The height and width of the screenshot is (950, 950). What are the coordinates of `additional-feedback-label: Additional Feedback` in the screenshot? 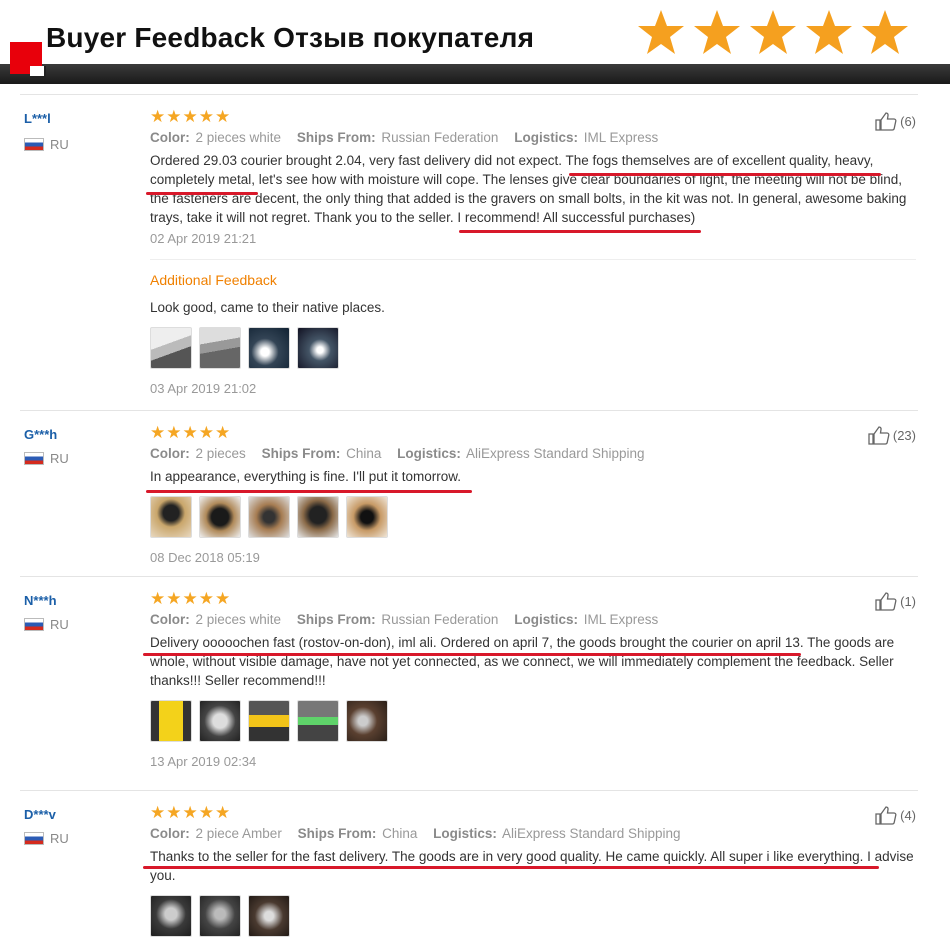 It's located at (213, 280).